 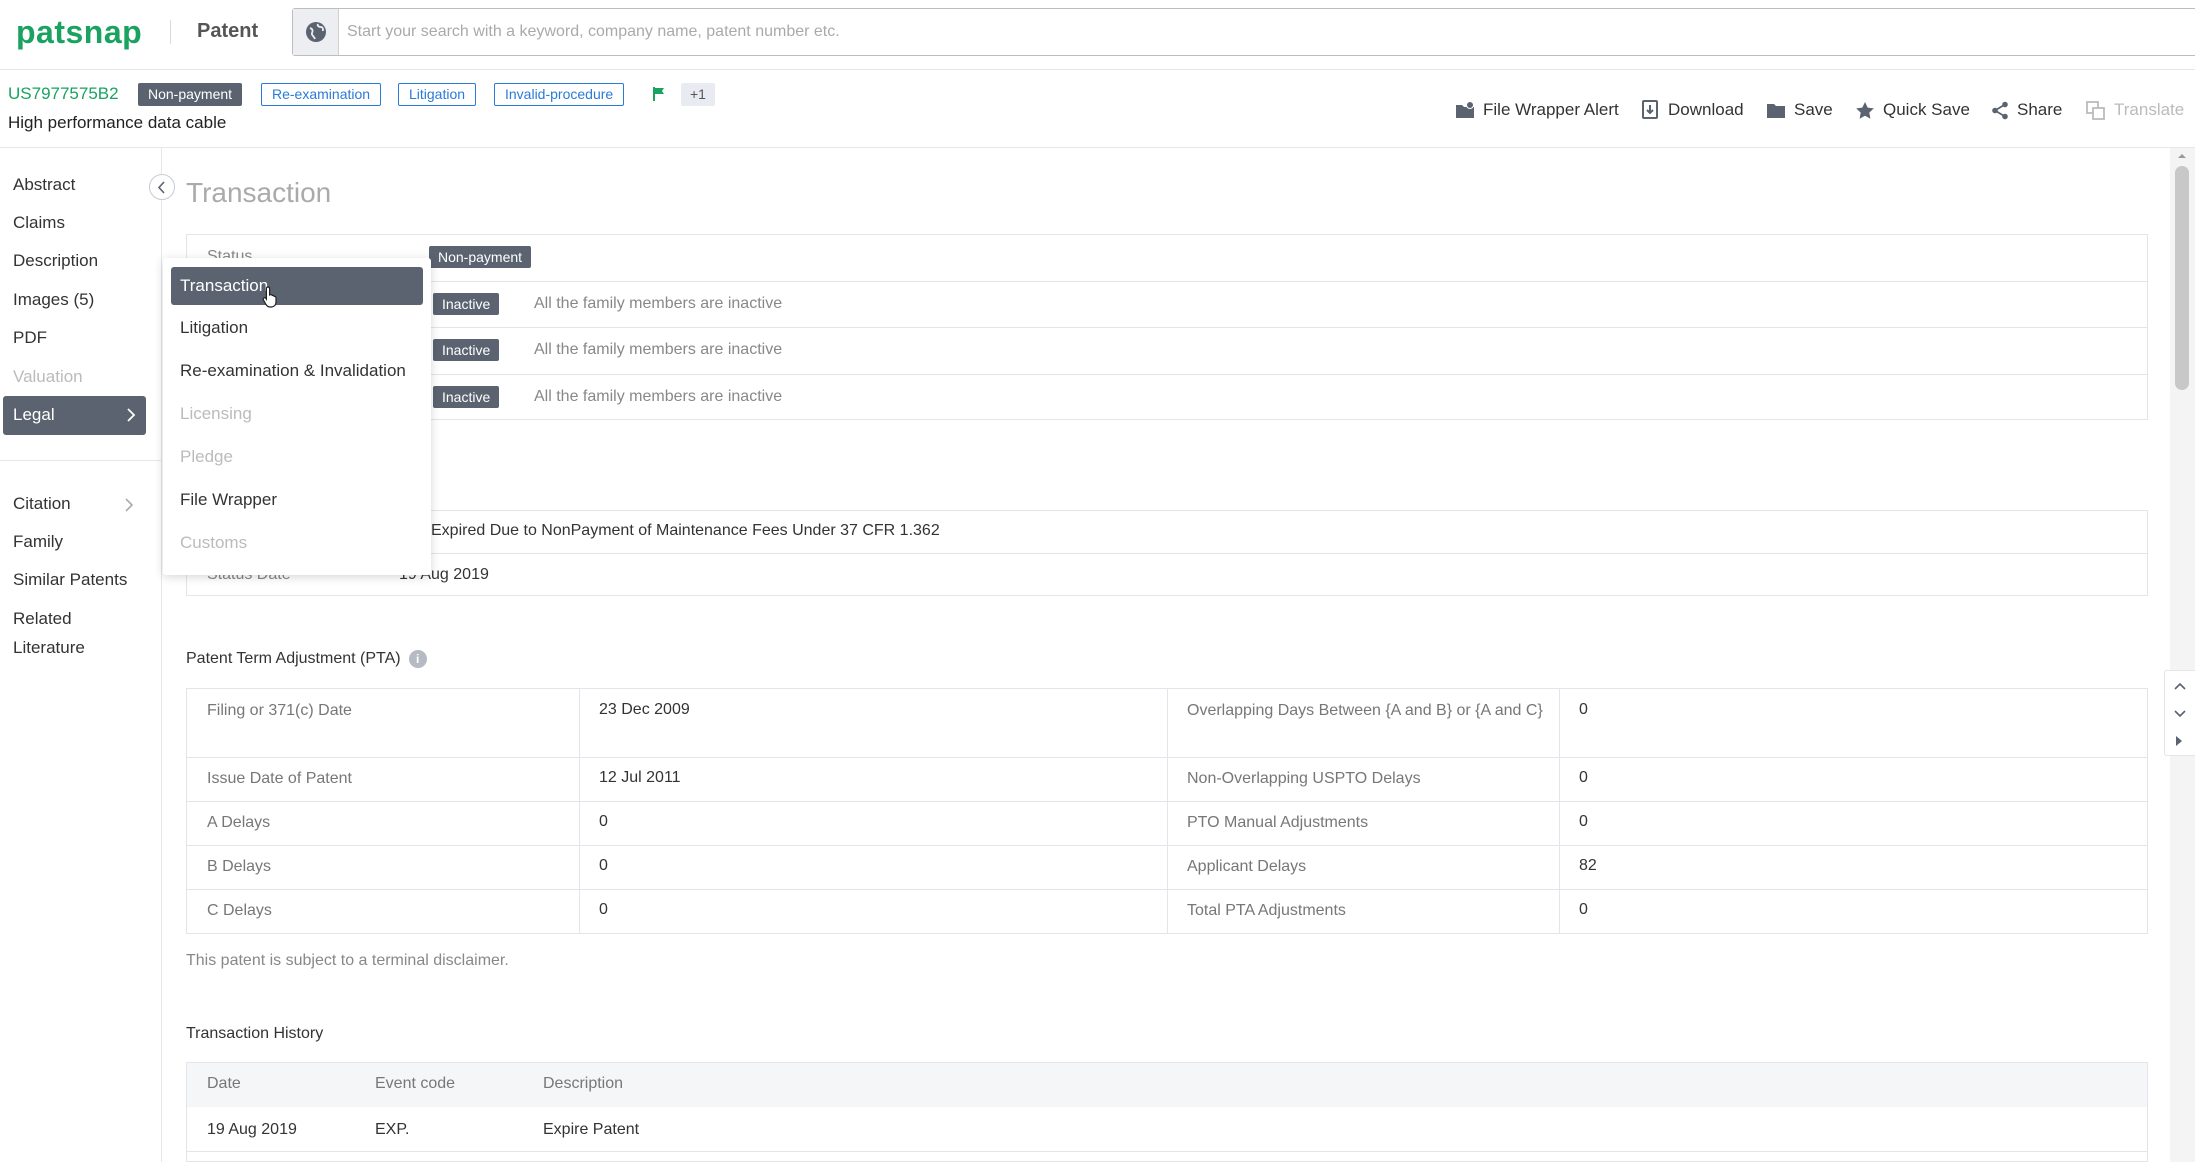 What do you see at coordinates (418, 659) in the screenshot?
I see `info-icon: i` at bounding box center [418, 659].